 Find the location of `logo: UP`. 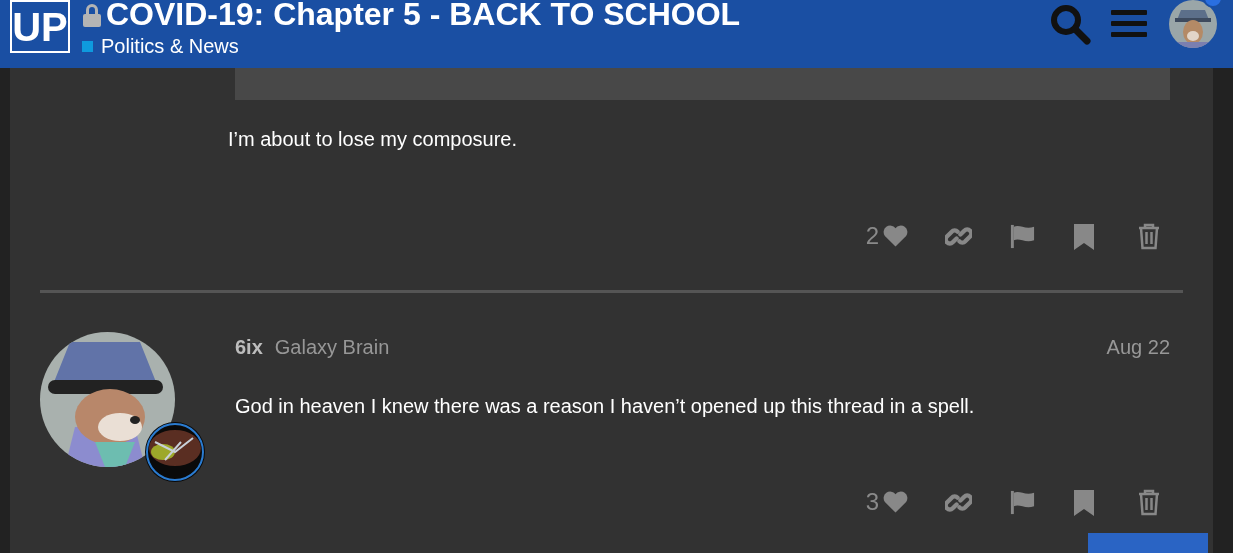

logo: UP is located at coordinates (40, 26).